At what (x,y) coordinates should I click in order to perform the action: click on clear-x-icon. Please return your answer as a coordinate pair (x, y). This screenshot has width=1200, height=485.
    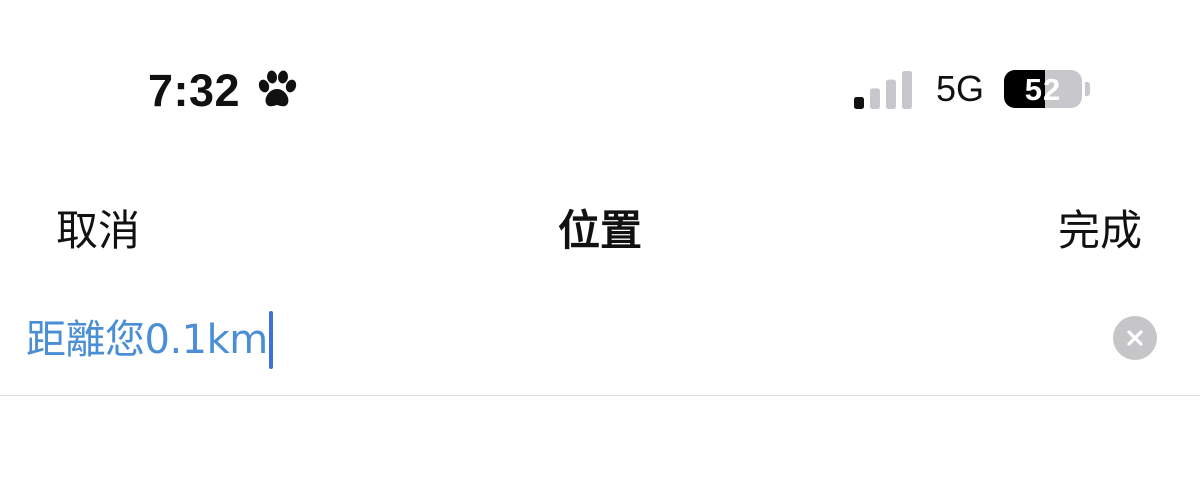
    Looking at the image, I should click on (1135, 338).